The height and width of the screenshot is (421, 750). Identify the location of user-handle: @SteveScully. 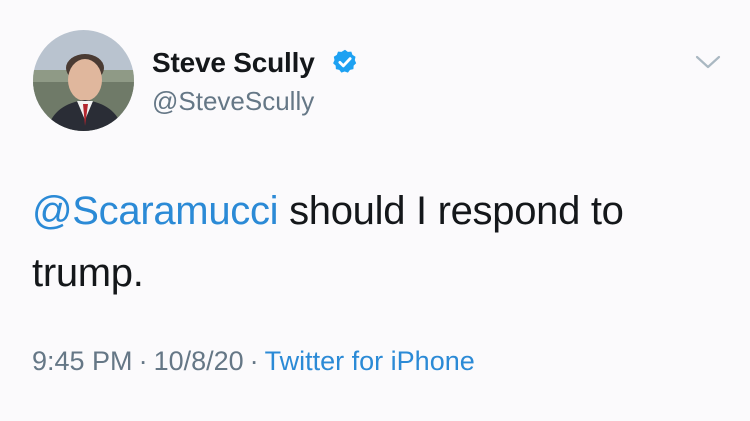
(233, 101).